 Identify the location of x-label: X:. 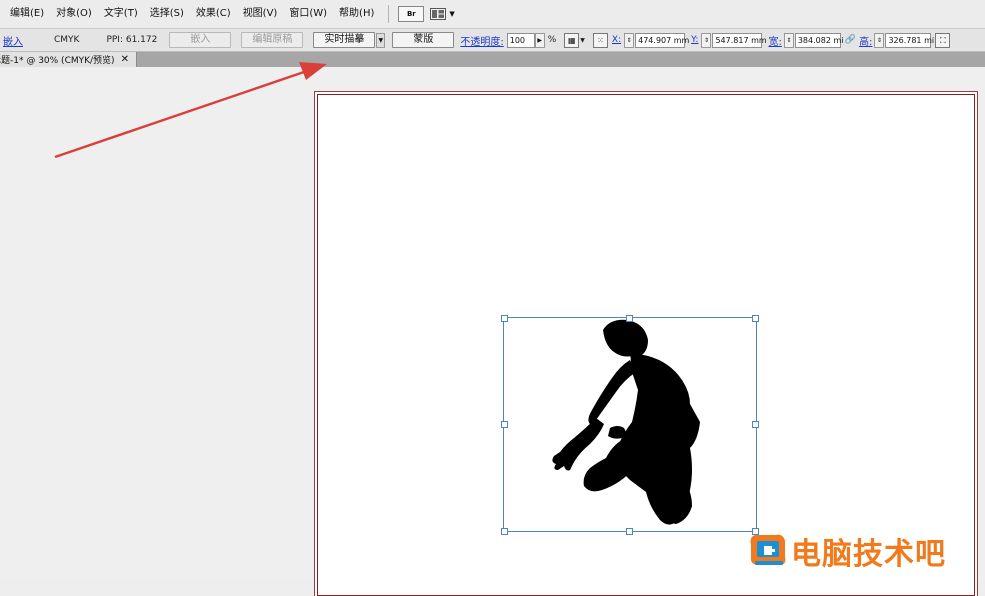
(616, 40).